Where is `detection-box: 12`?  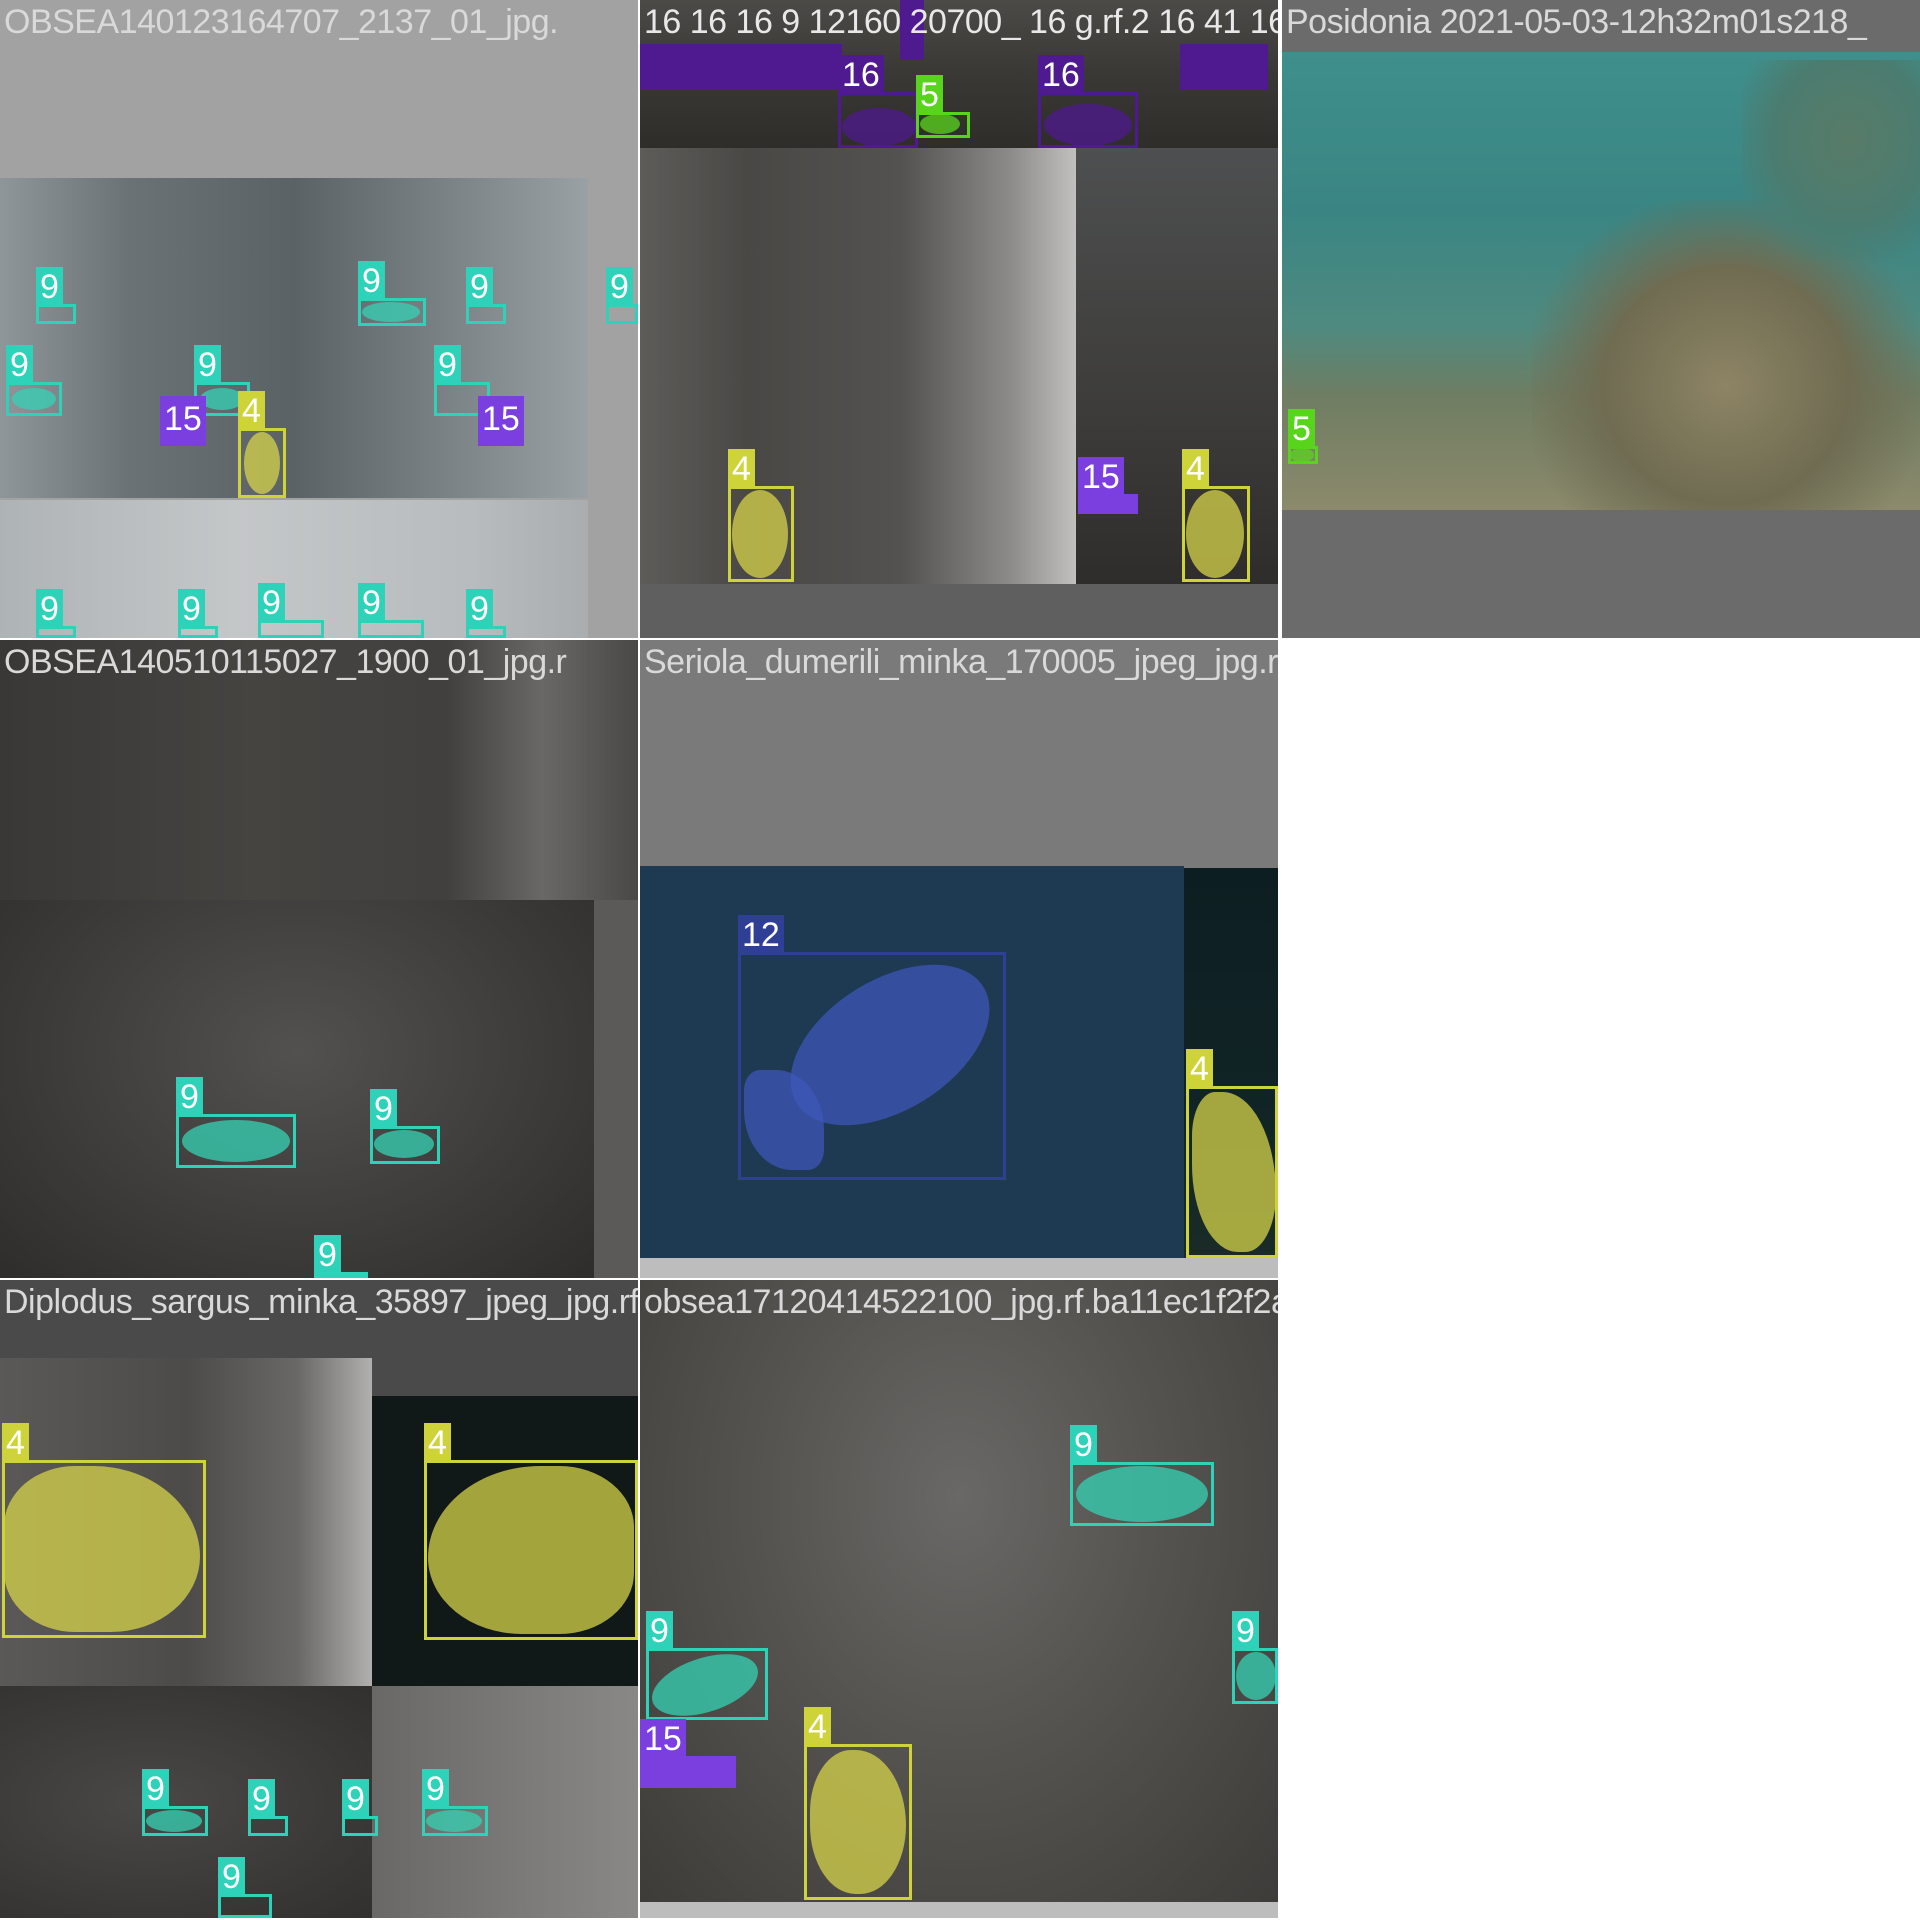
detection-box: 12 is located at coordinates (872, 1047).